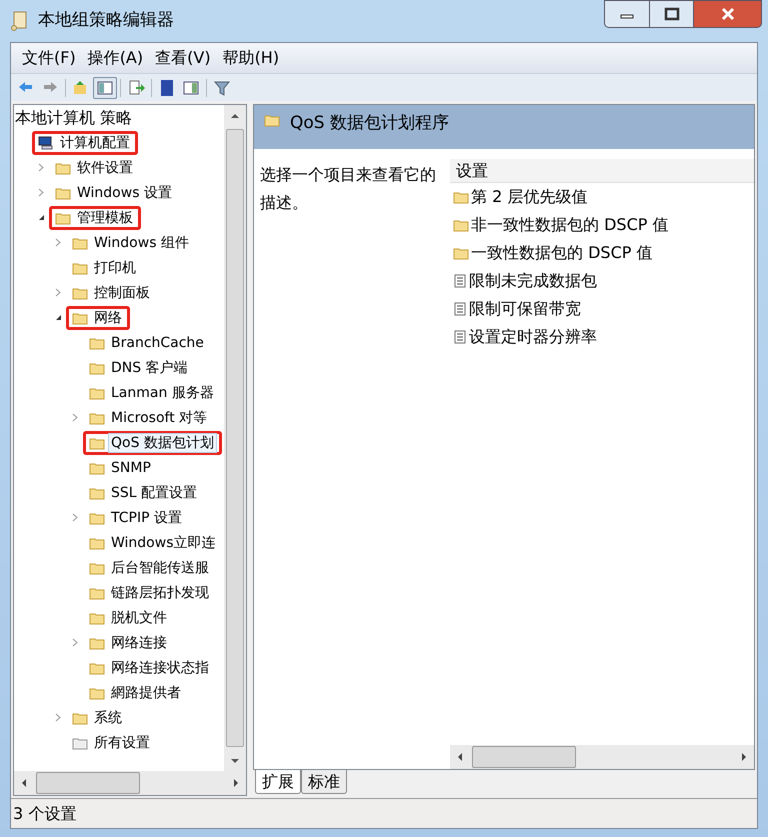  Describe the element at coordinates (105, 87) in the screenshot. I see `tree-pane-icon` at that location.